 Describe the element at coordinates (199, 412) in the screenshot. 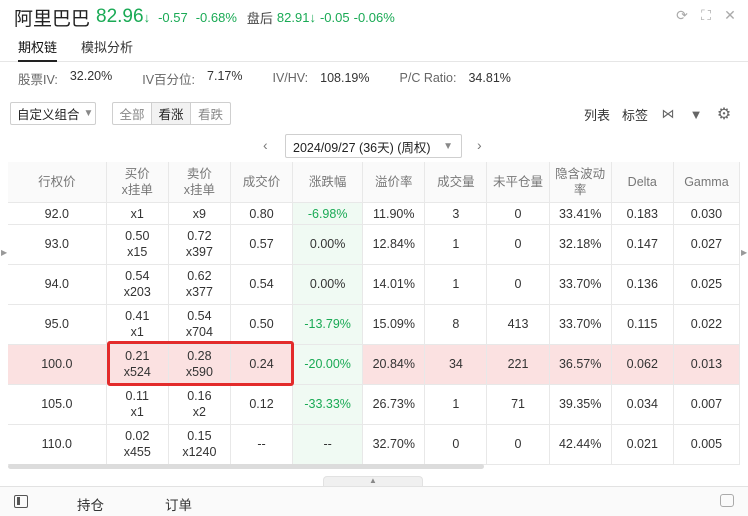

I see `ask-size: x2` at that location.